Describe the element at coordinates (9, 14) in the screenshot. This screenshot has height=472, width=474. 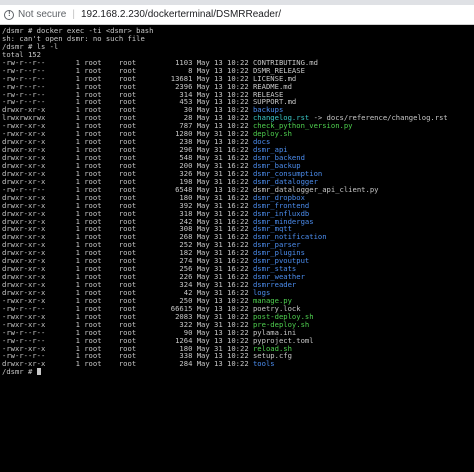
I see `info-warning-icon` at that location.